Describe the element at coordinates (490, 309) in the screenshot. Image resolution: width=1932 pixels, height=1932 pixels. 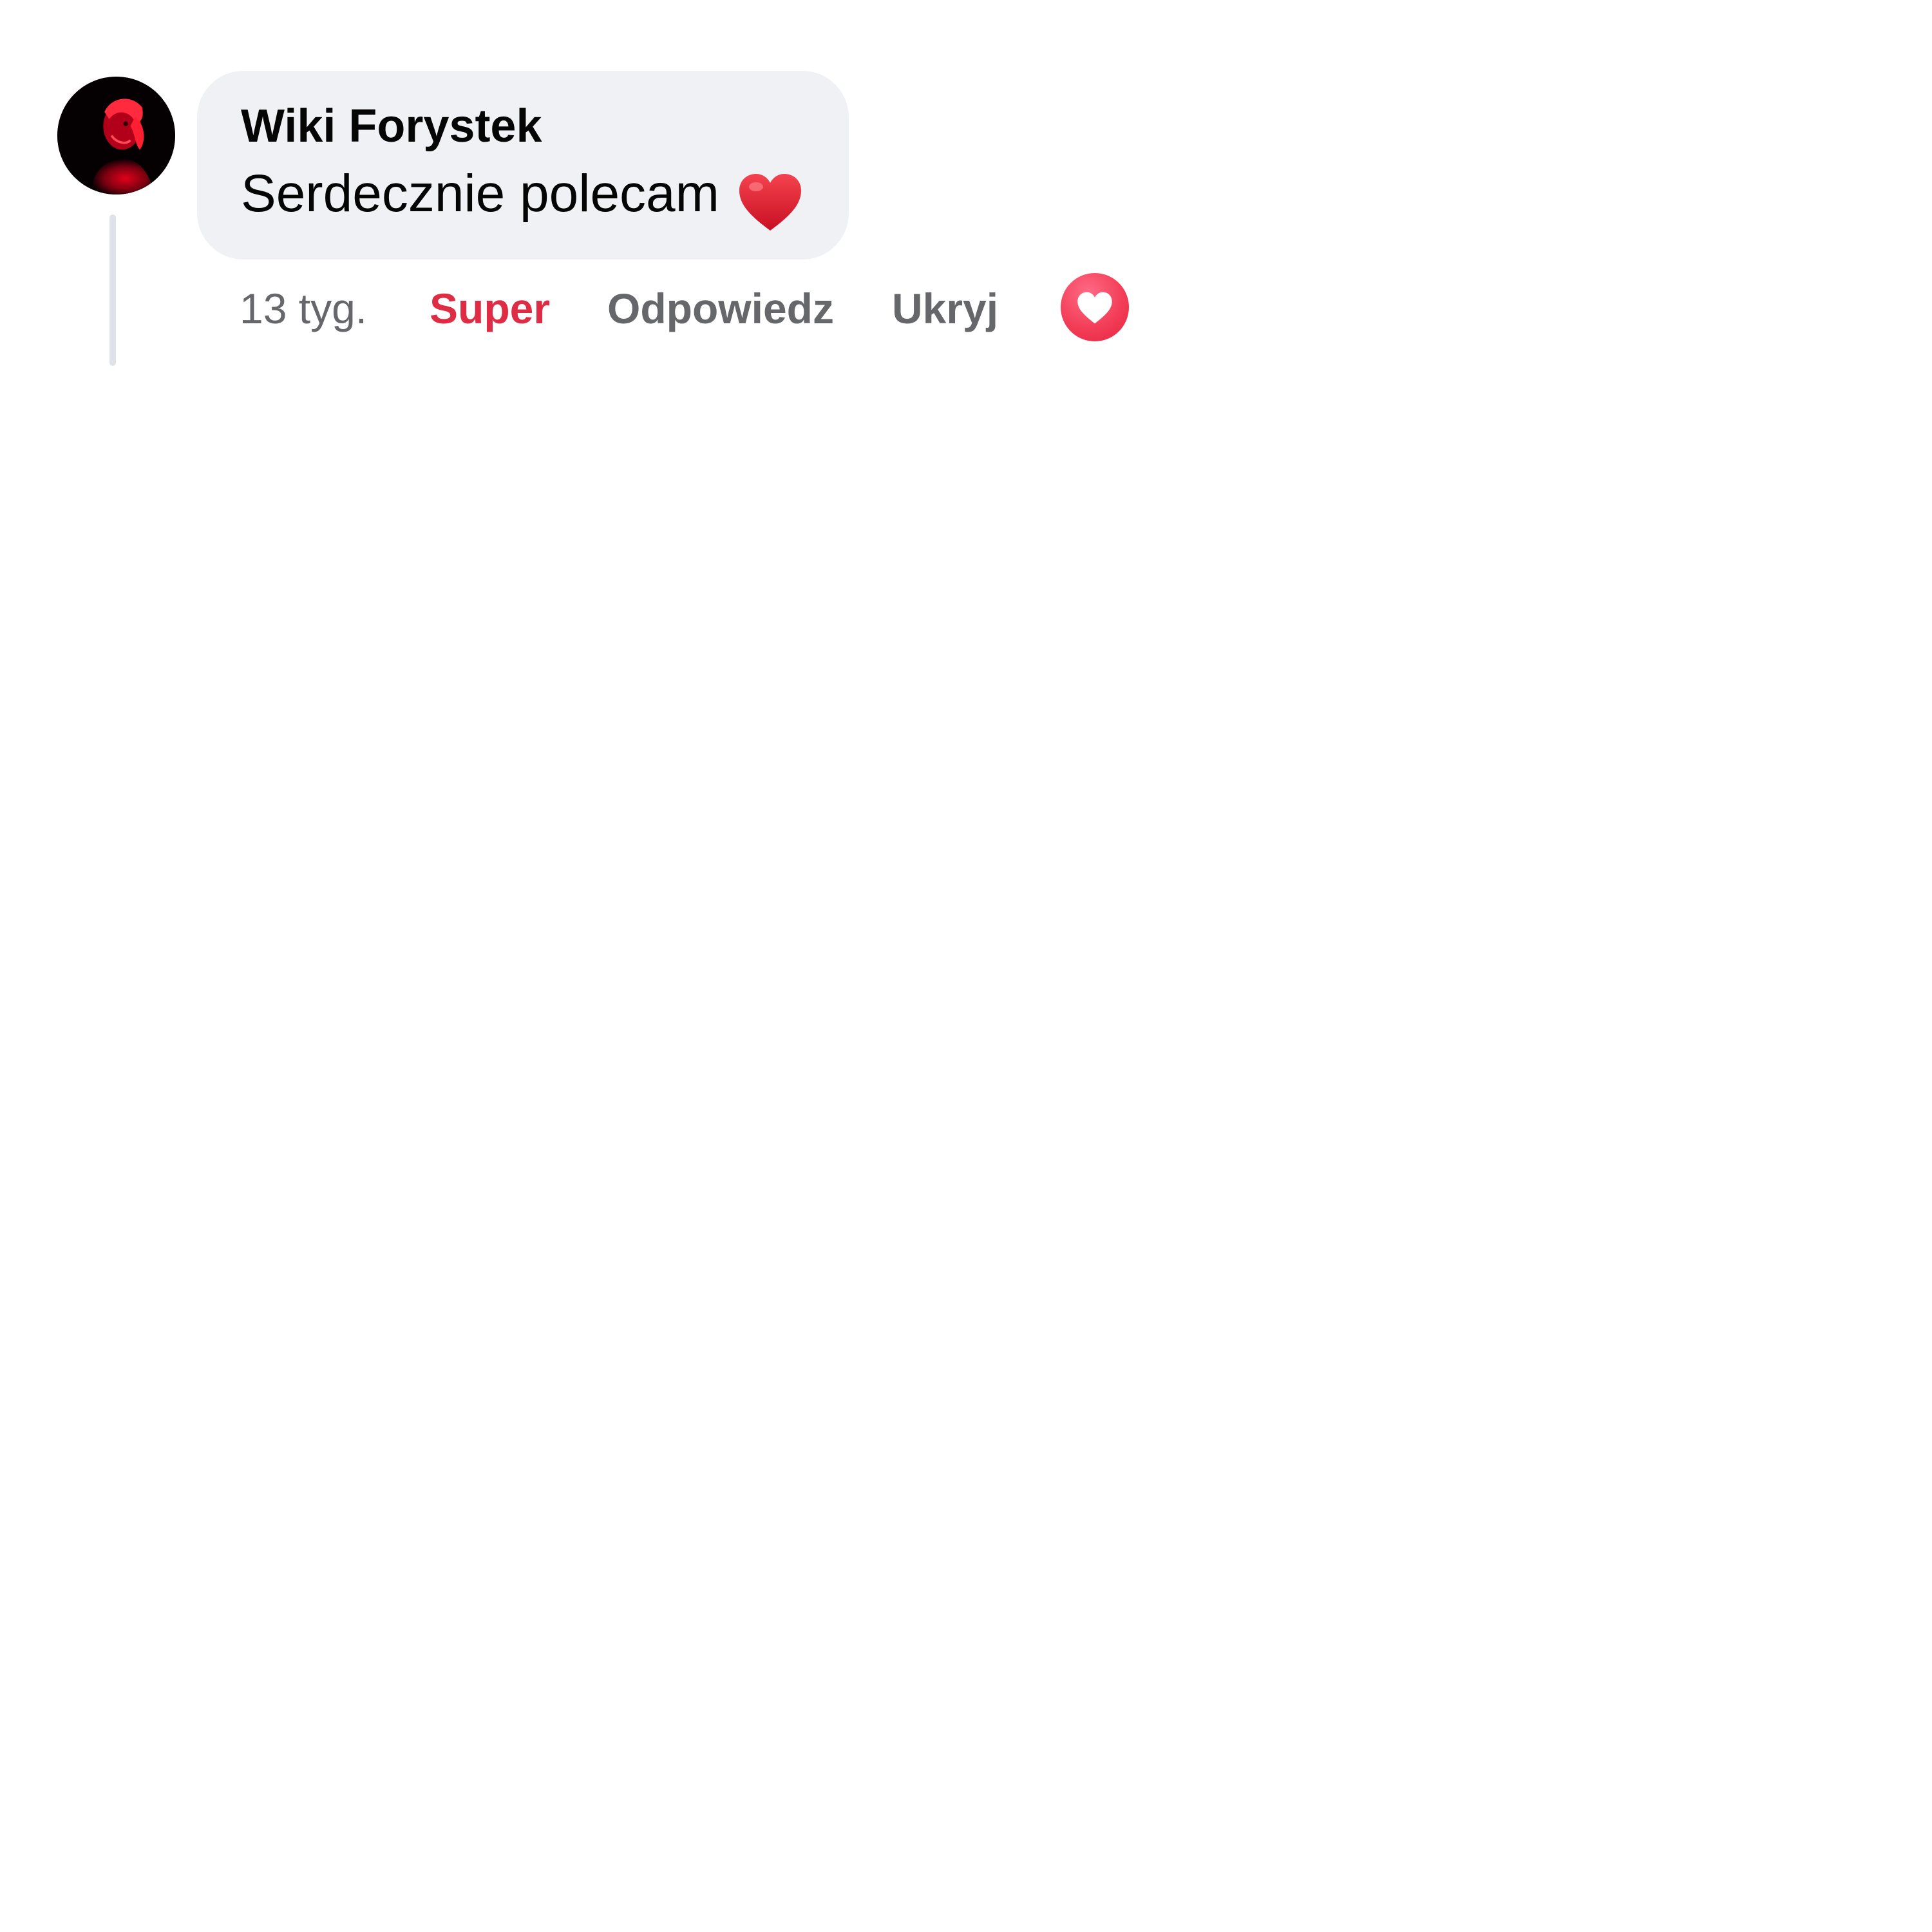
I see `like-button: Super` at that location.